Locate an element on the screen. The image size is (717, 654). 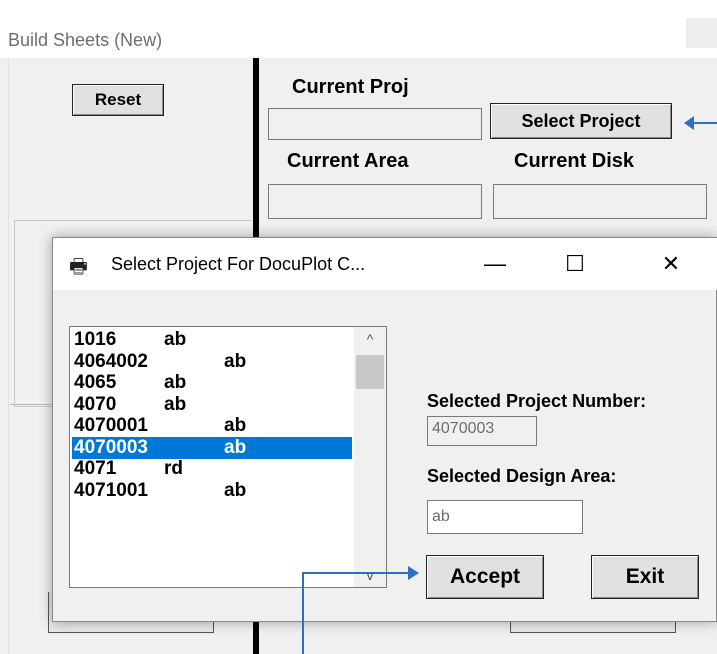
current-proj-field is located at coordinates (375, 124).